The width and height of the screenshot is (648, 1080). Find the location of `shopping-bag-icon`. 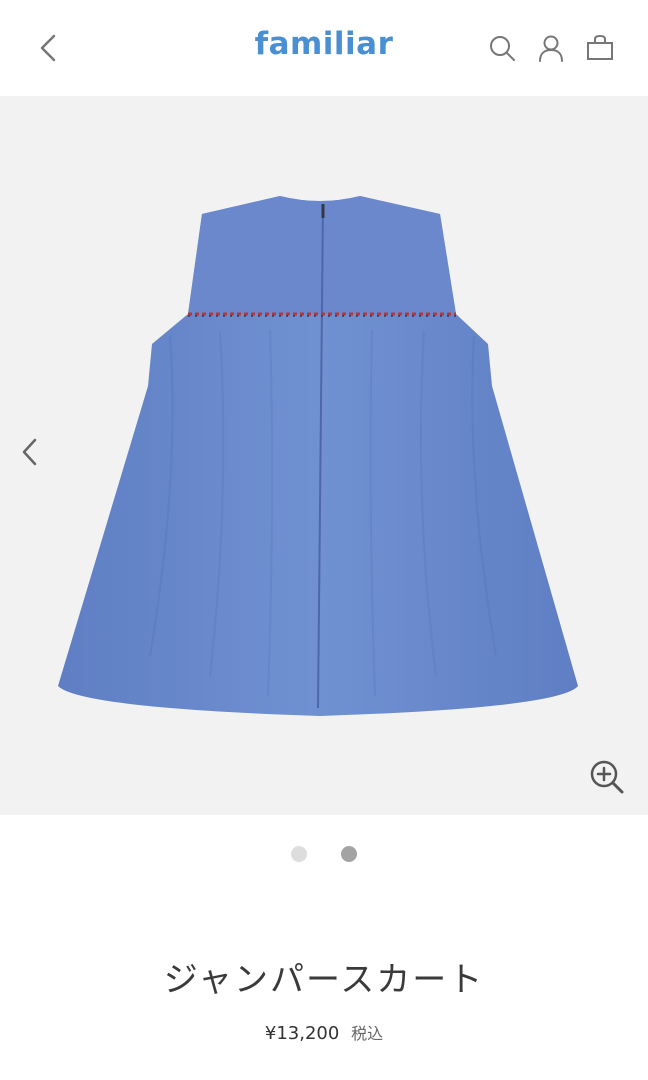

shopping-bag-icon is located at coordinates (600, 47).